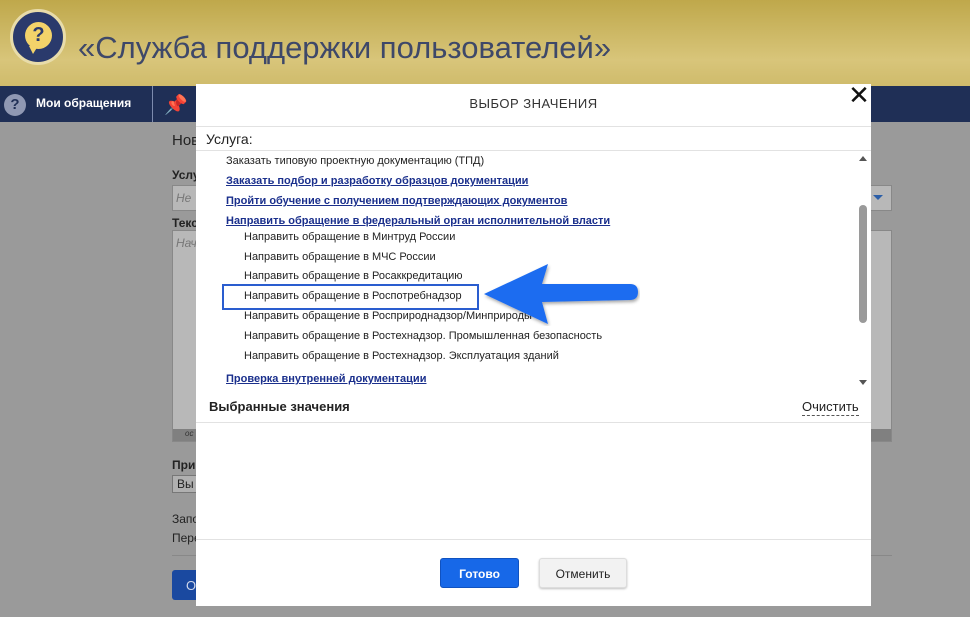 This screenshot has width=970, height=617. I want to click on question-bubble-icon: ?, so click(38, 38).